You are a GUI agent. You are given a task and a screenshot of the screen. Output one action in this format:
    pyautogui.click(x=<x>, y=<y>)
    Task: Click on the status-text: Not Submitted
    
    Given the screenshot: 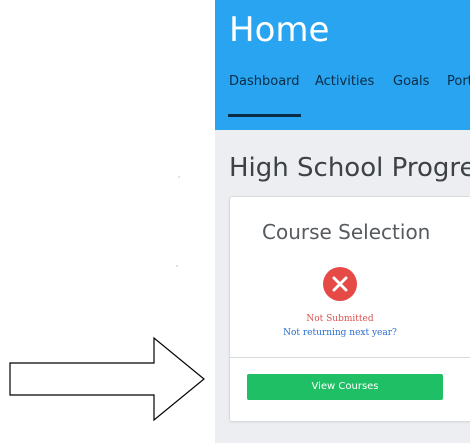 What is the action you would take?
    pyautogui.click(x=340, y=319)
    